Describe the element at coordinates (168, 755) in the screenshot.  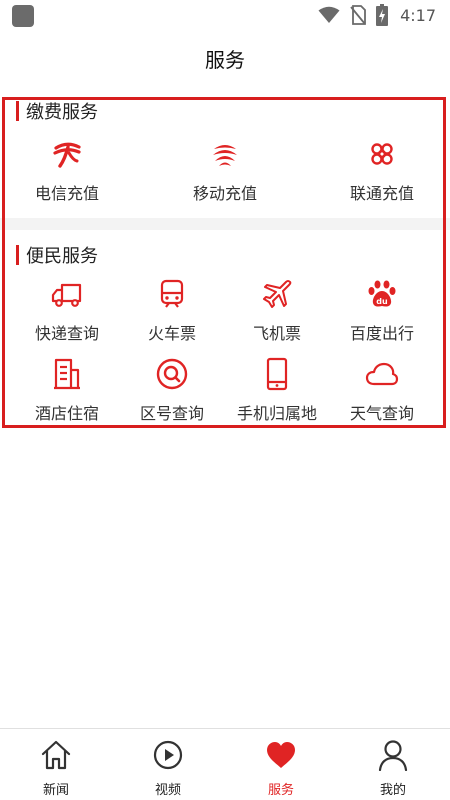
I see `play-circle-icon` at that location.